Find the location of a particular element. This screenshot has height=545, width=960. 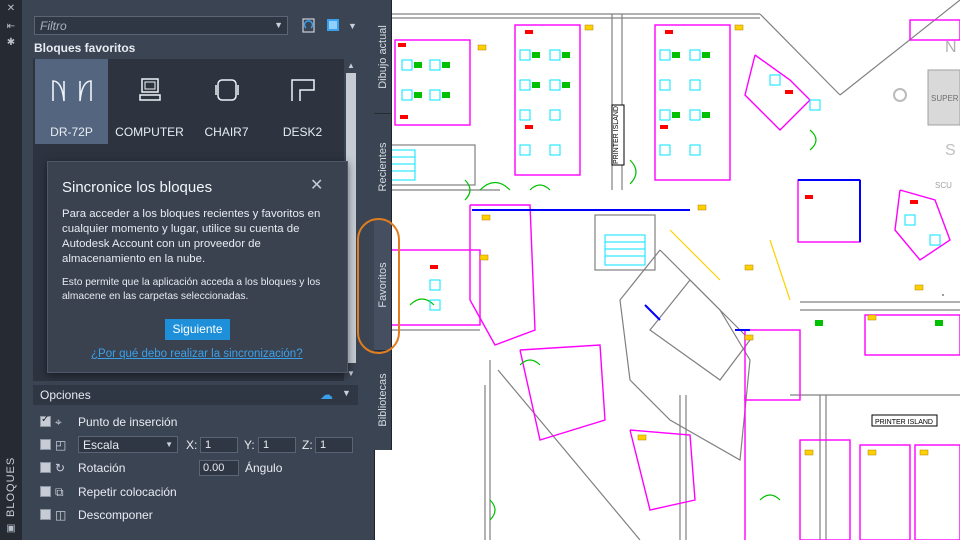

palette-settings-icon: ▣ is located at coordinates (11, 529).